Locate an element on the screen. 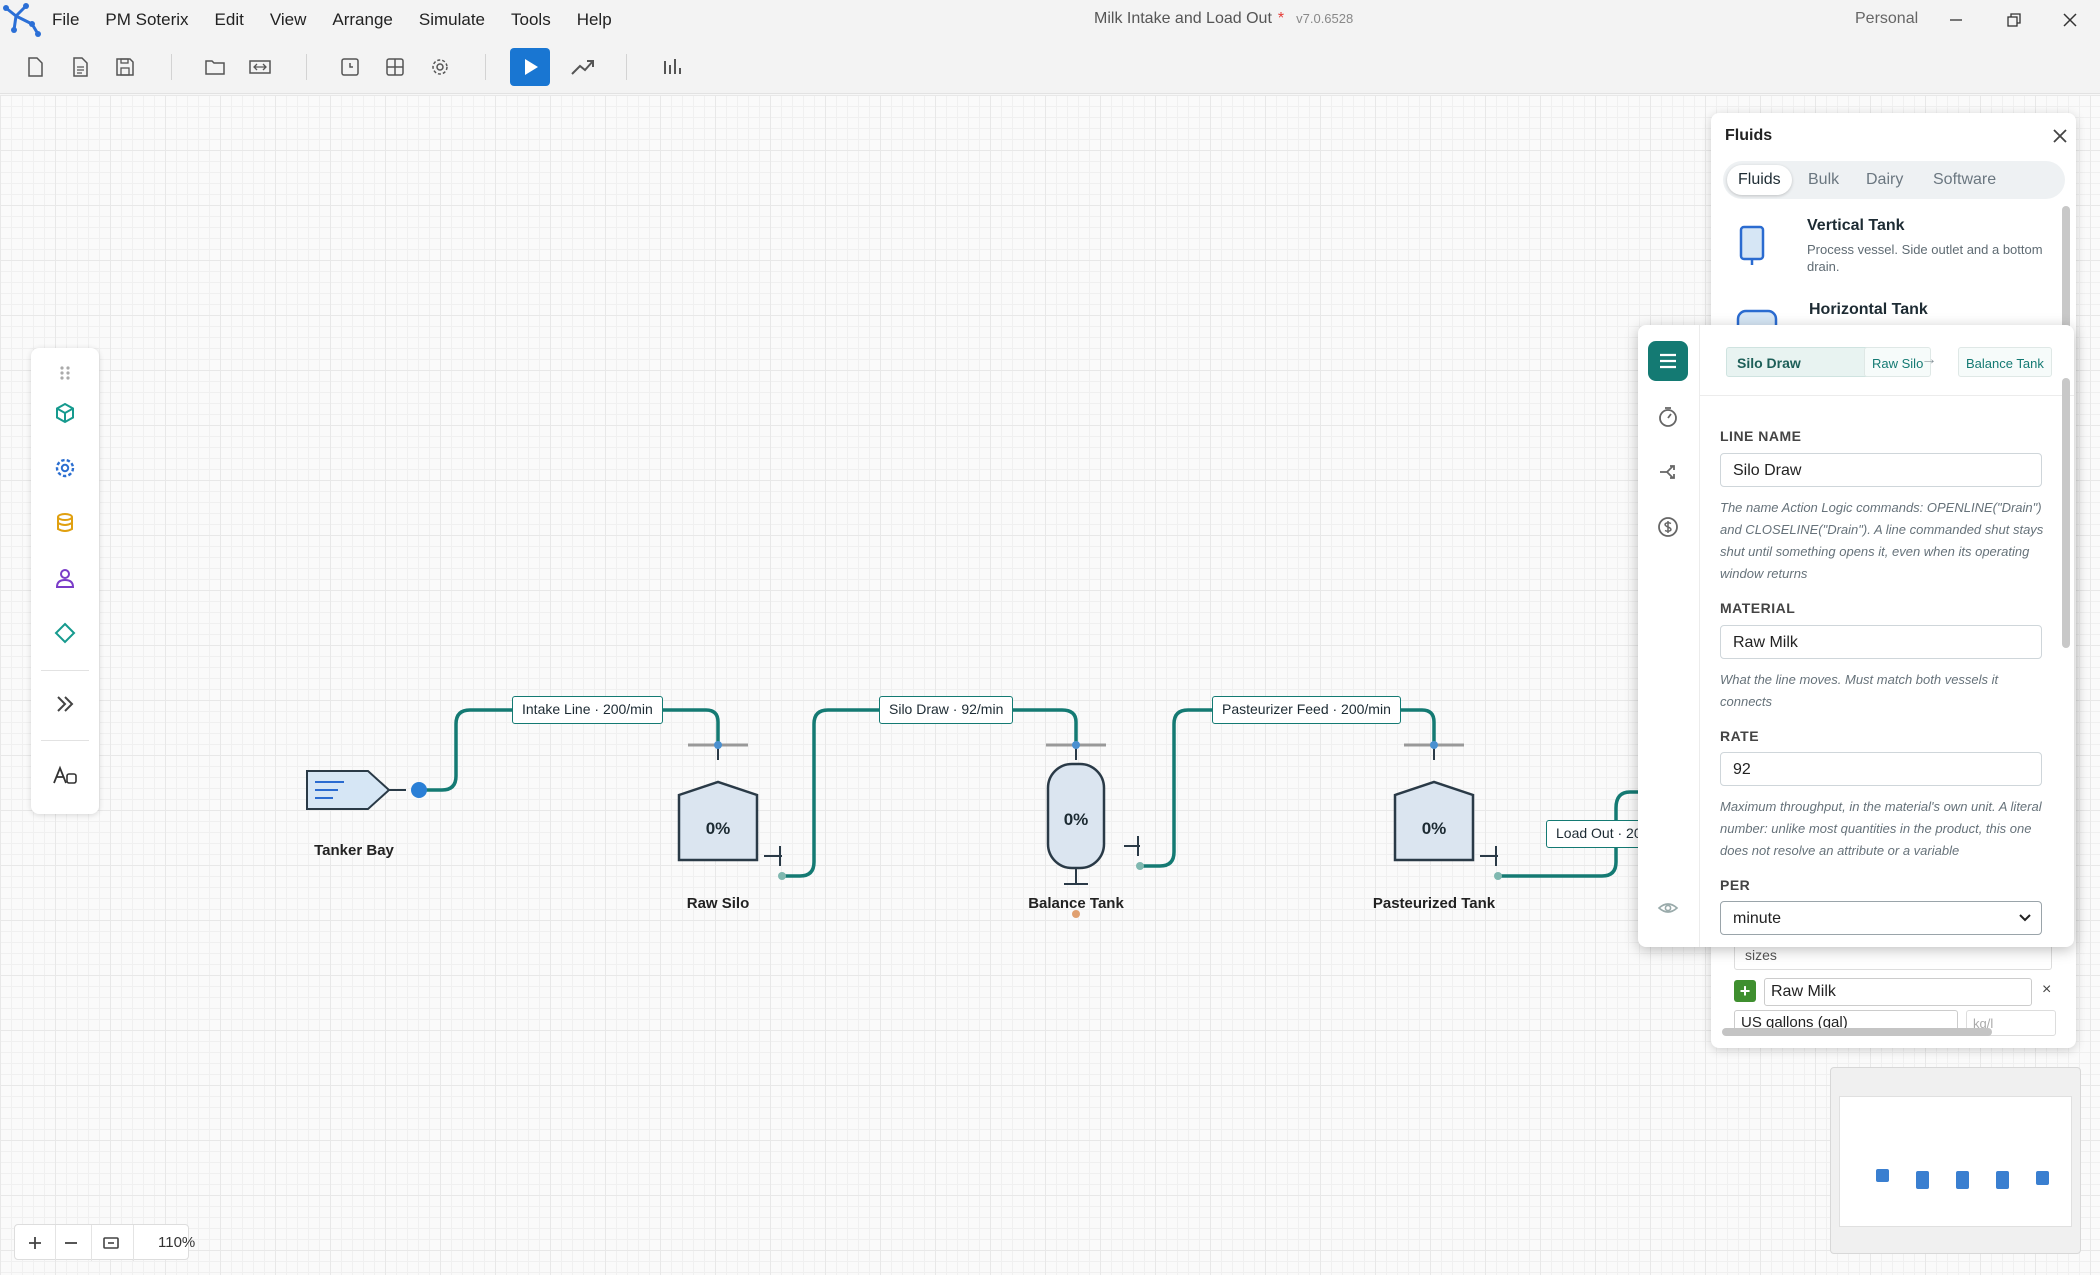 This screenshot has width=2100, height=1275. line-label-pasteurizer-feed: Pasteurizer Feed · 200/min is located at coordinates (1306, 710).